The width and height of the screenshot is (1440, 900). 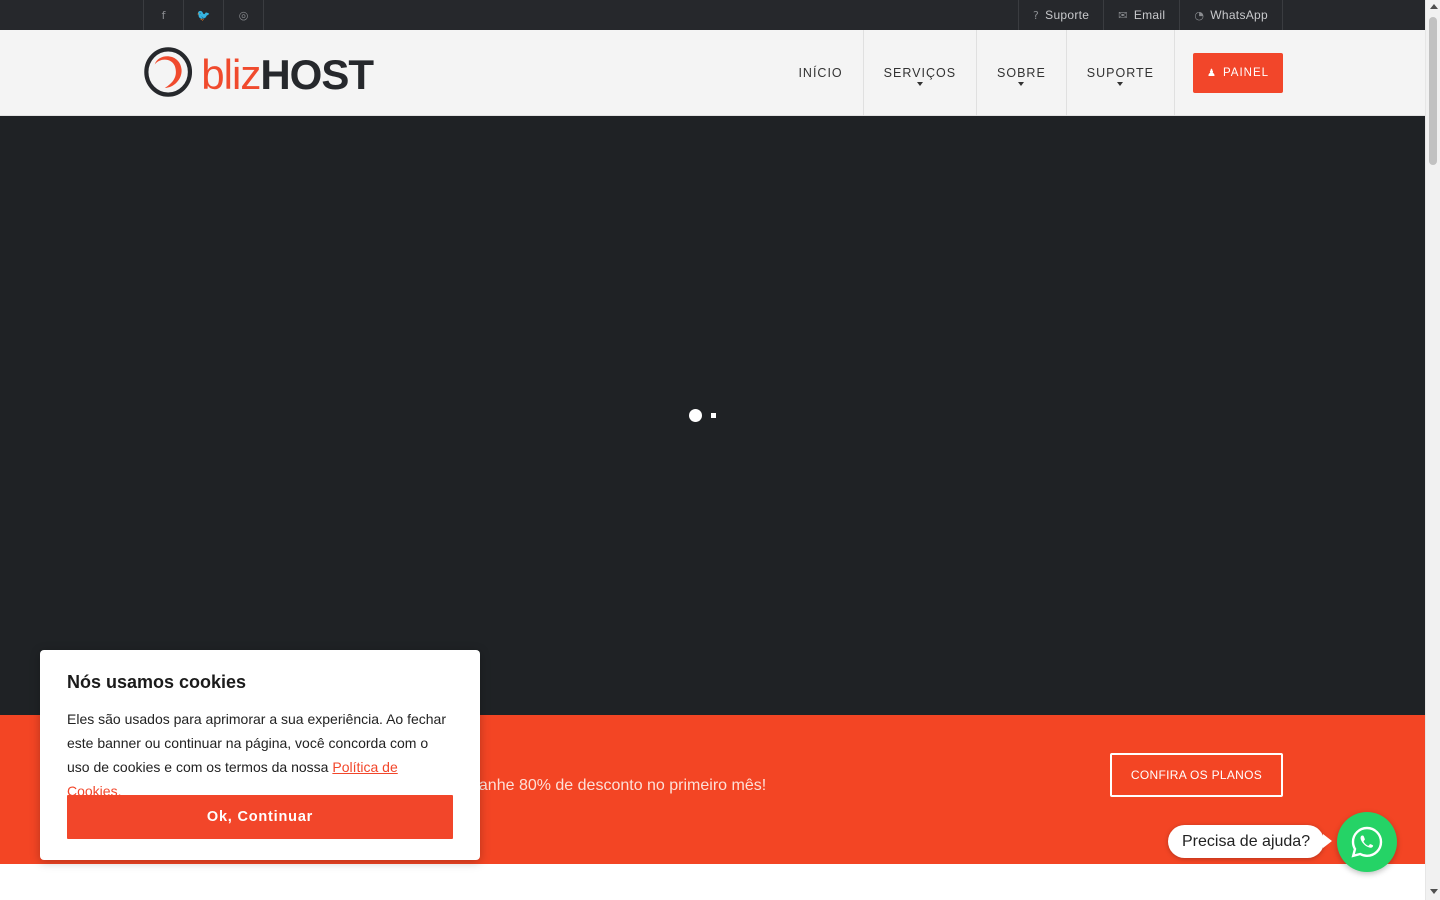 What do you see at coordinates (244, 15) in the screenshot?
I see `instagram-icon: ◎` at bounding box center [244, 15].